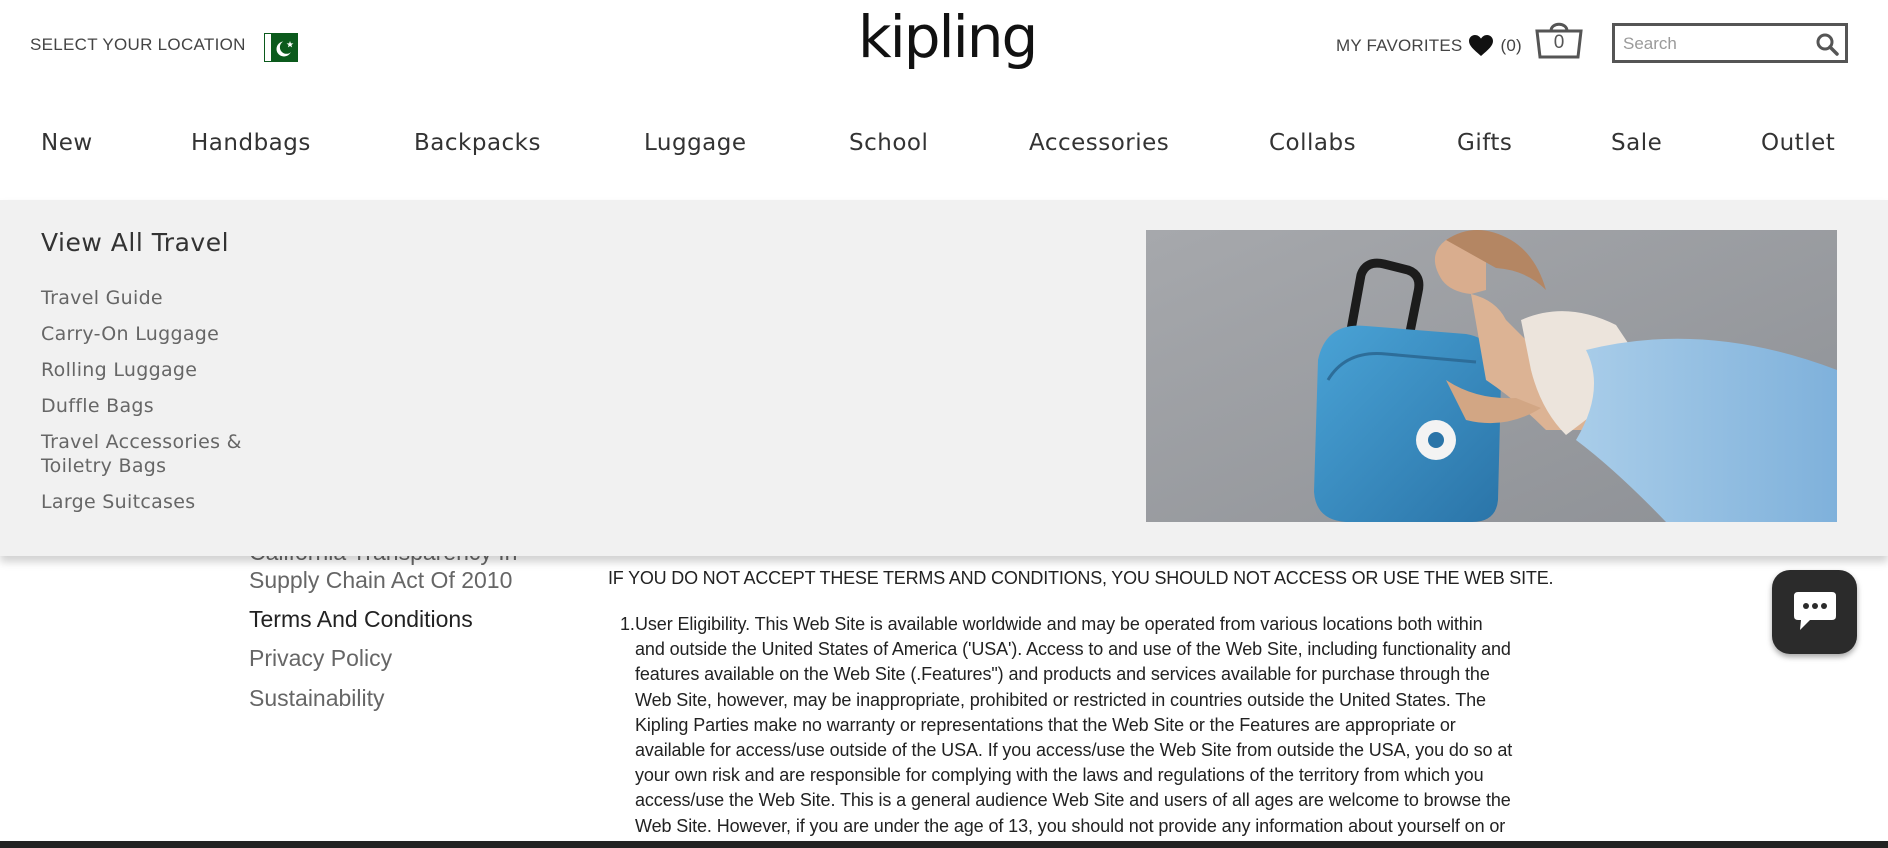  I want to click on select-location-link: SELECT YOUR LOCATION, so click(138, 45).